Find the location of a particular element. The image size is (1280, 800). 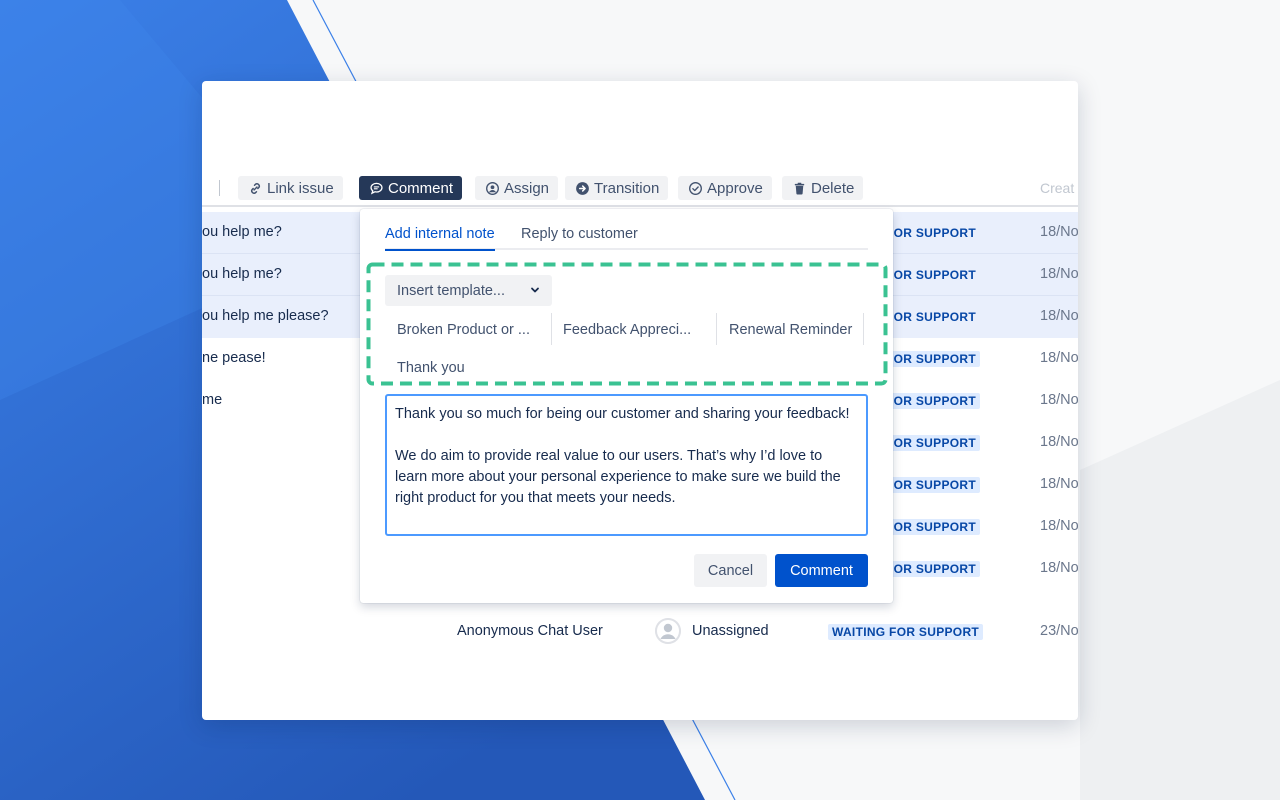

delete-button: Delete is located at coordinates (823, 188).